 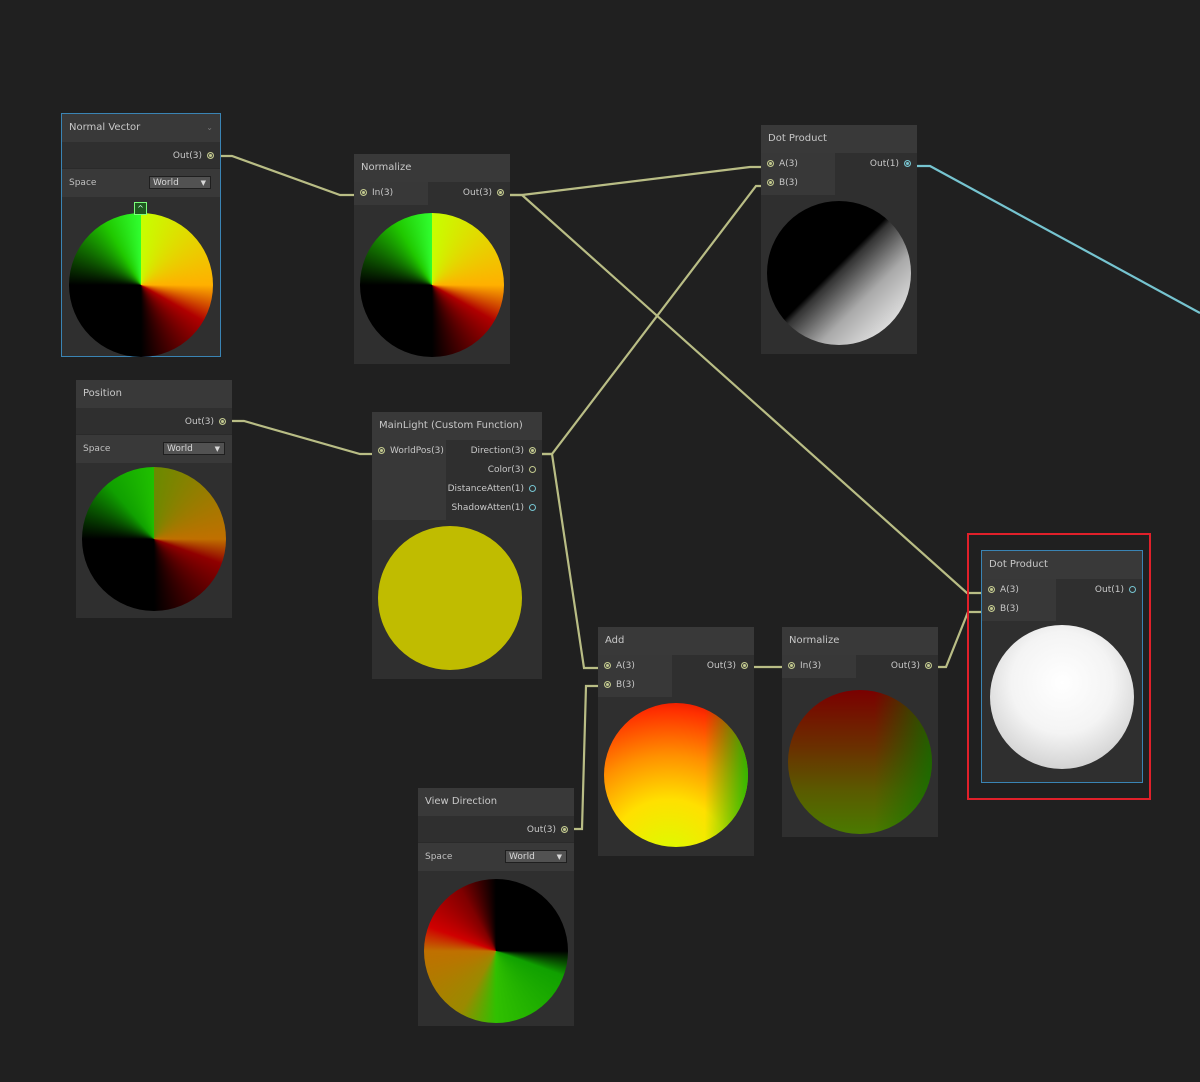 What do you see at coordinates (676, 641) in the screenshot?
I see `node-title: Add` at bounding box center [676, 641].